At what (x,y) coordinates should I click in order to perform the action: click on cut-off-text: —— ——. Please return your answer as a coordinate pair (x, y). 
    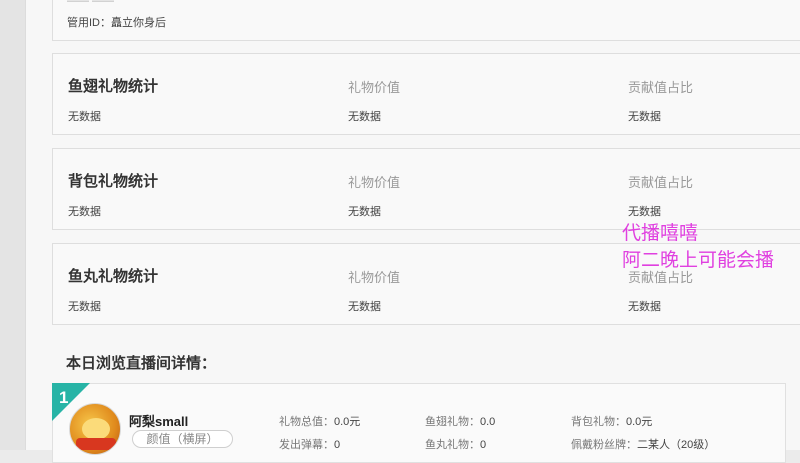
    Looking at the image, I should click on (91, 3).